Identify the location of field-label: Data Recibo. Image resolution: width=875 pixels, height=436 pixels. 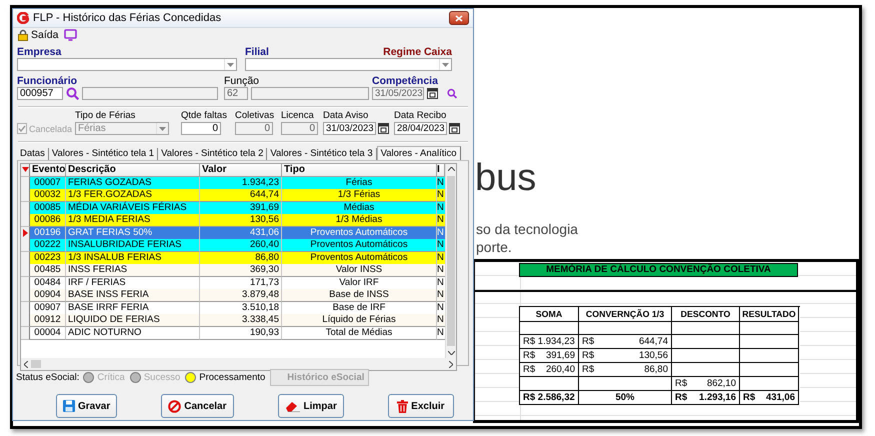
(421, 116).